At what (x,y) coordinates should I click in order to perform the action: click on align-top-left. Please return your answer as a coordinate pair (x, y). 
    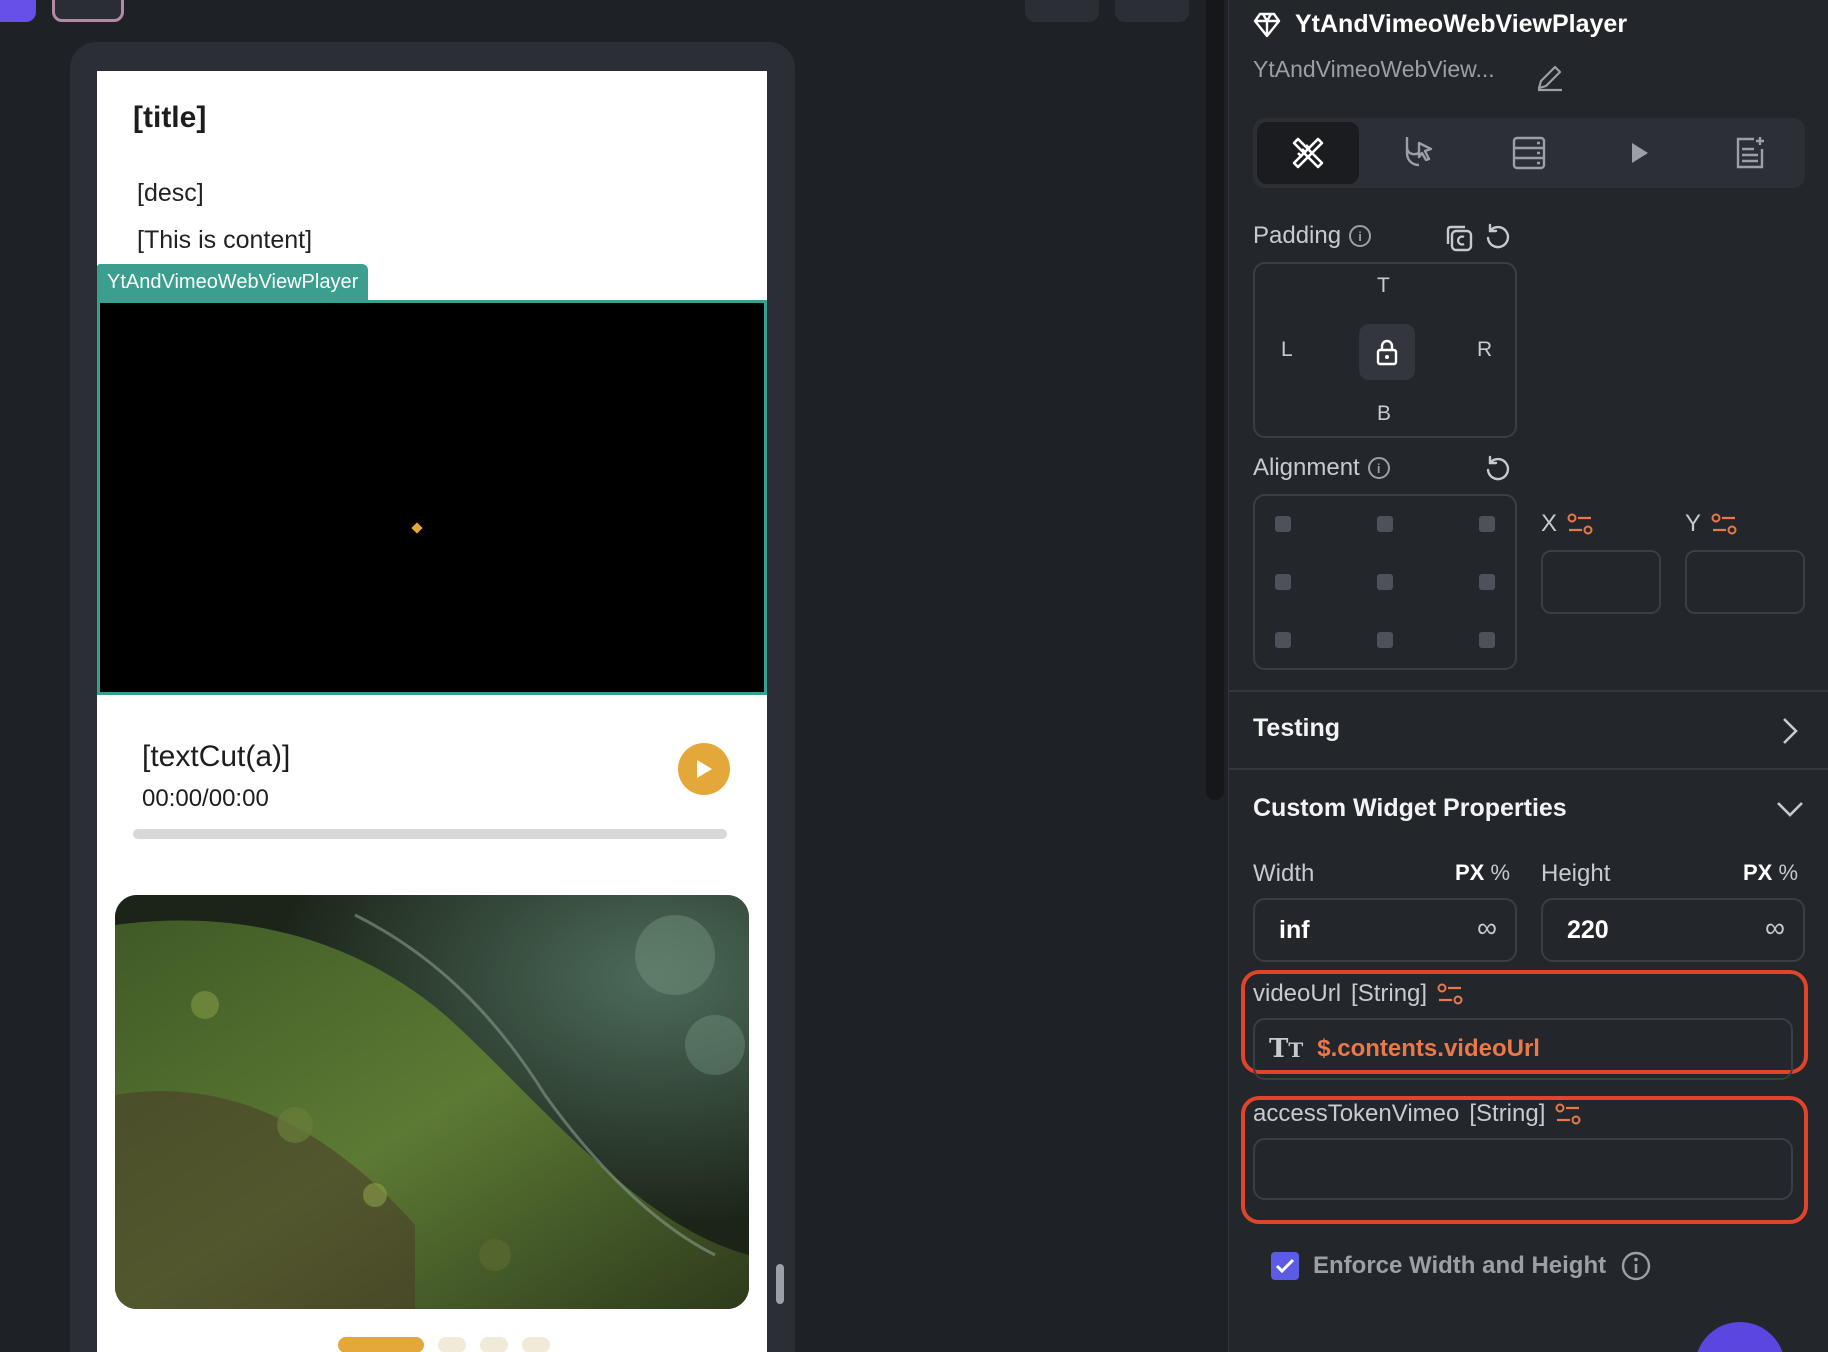
    Looking at the image, I should click on (1283, 524).